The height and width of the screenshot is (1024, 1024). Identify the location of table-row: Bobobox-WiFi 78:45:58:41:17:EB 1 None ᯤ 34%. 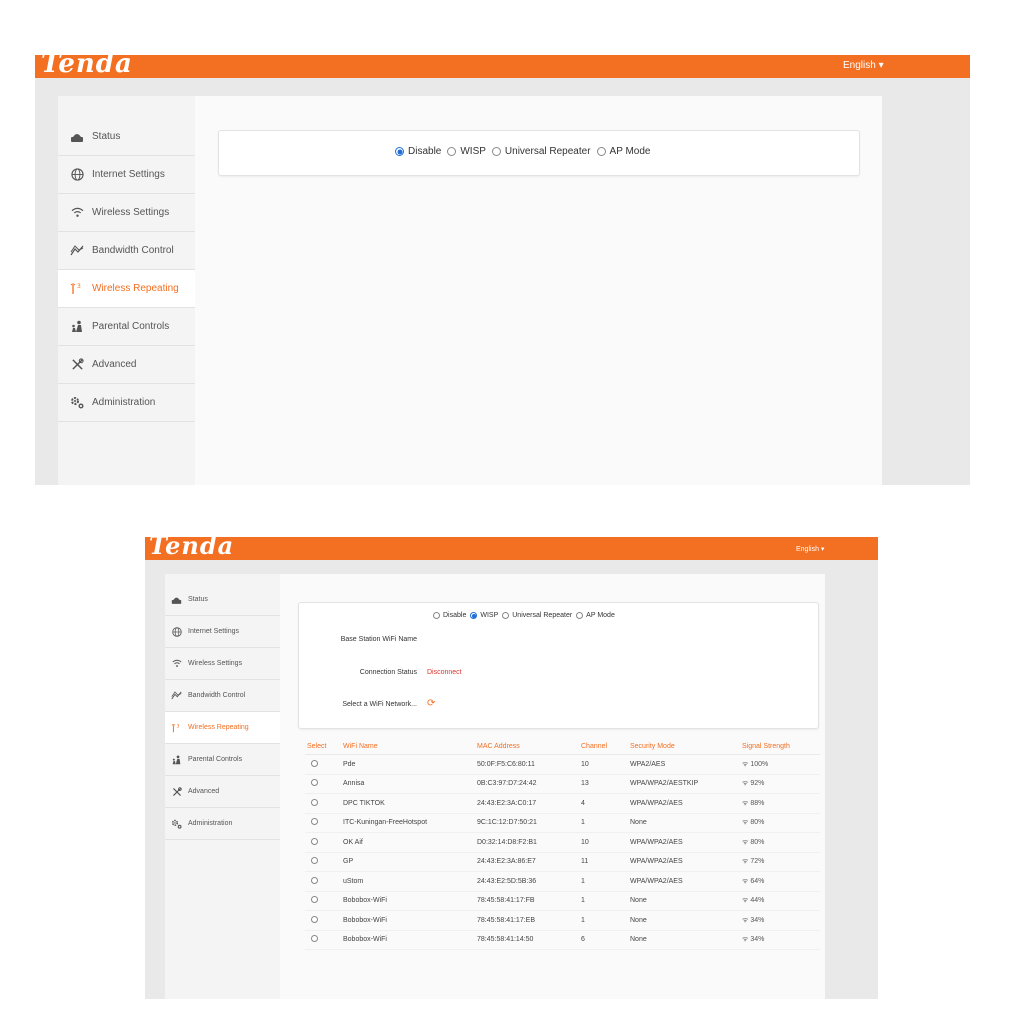
(562, 920).